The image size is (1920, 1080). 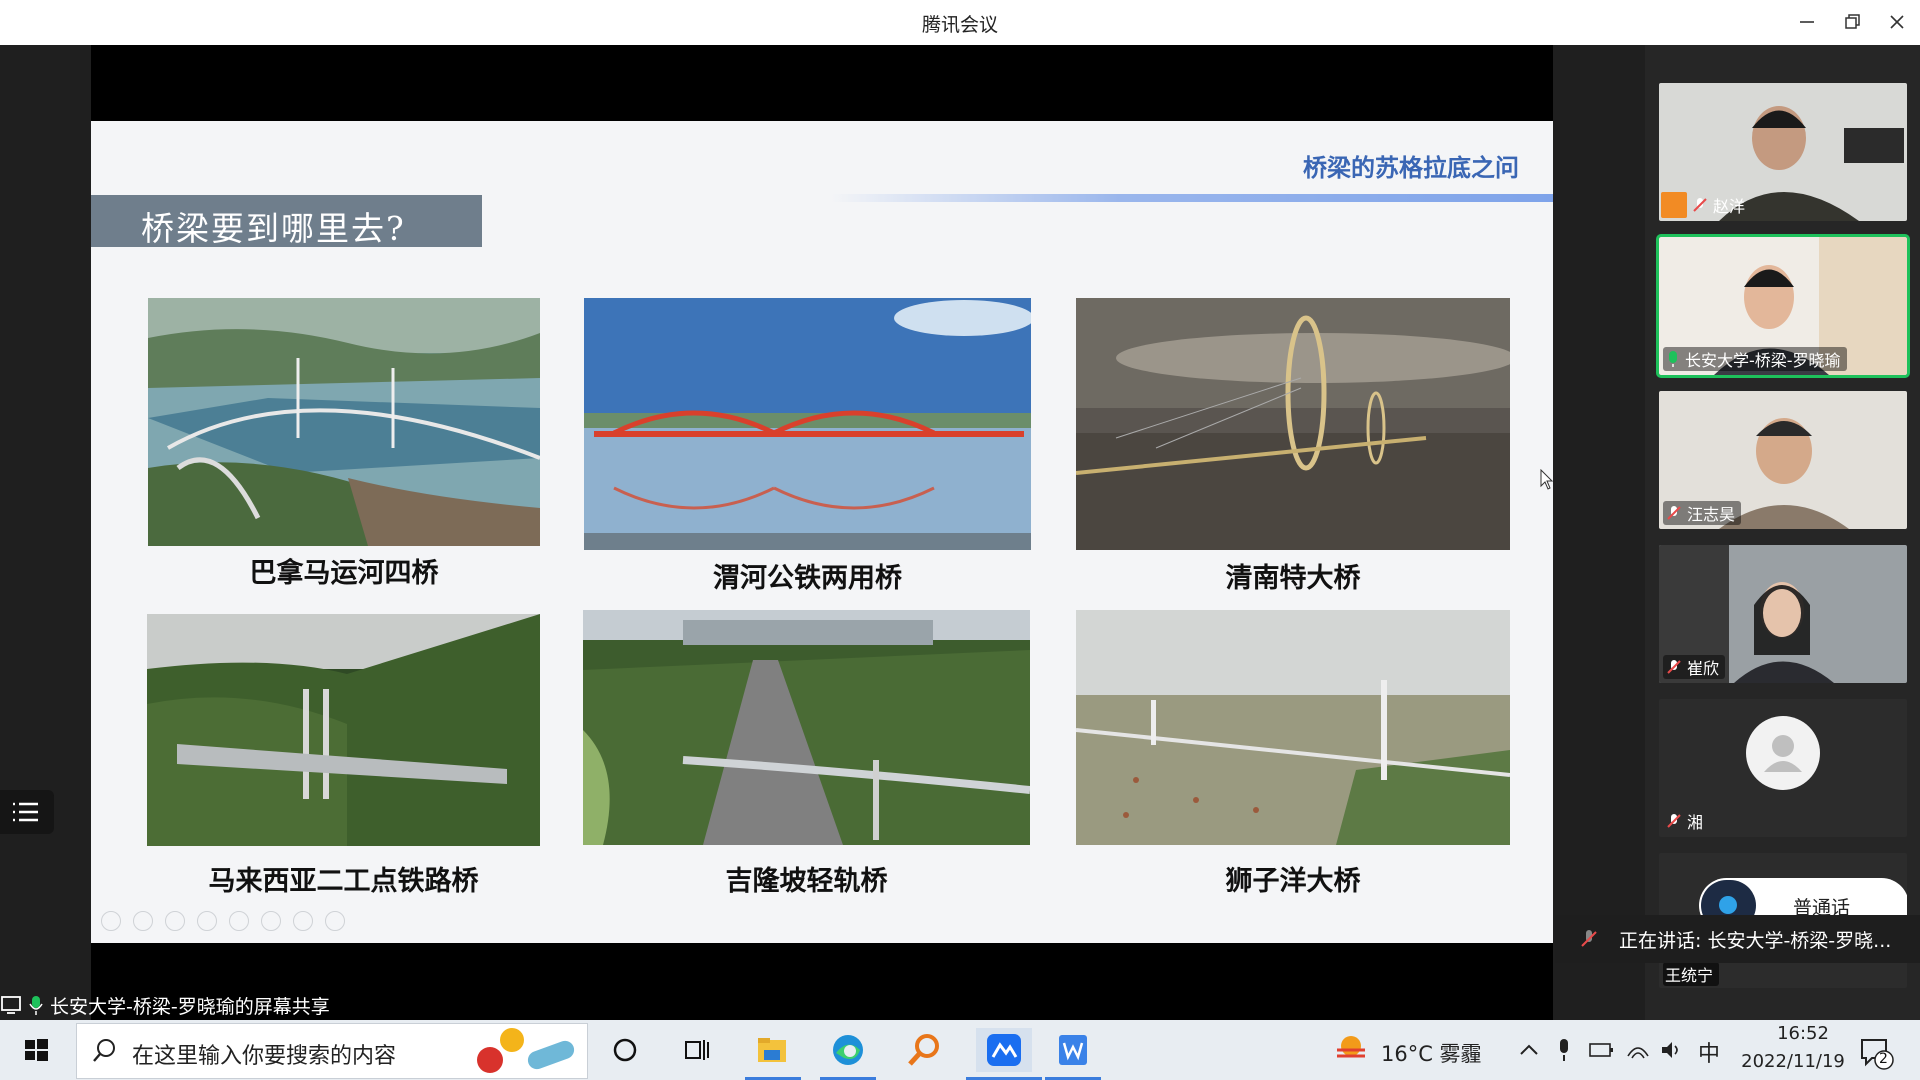 I want to click on user-icon, so click(x=1783, y=753).